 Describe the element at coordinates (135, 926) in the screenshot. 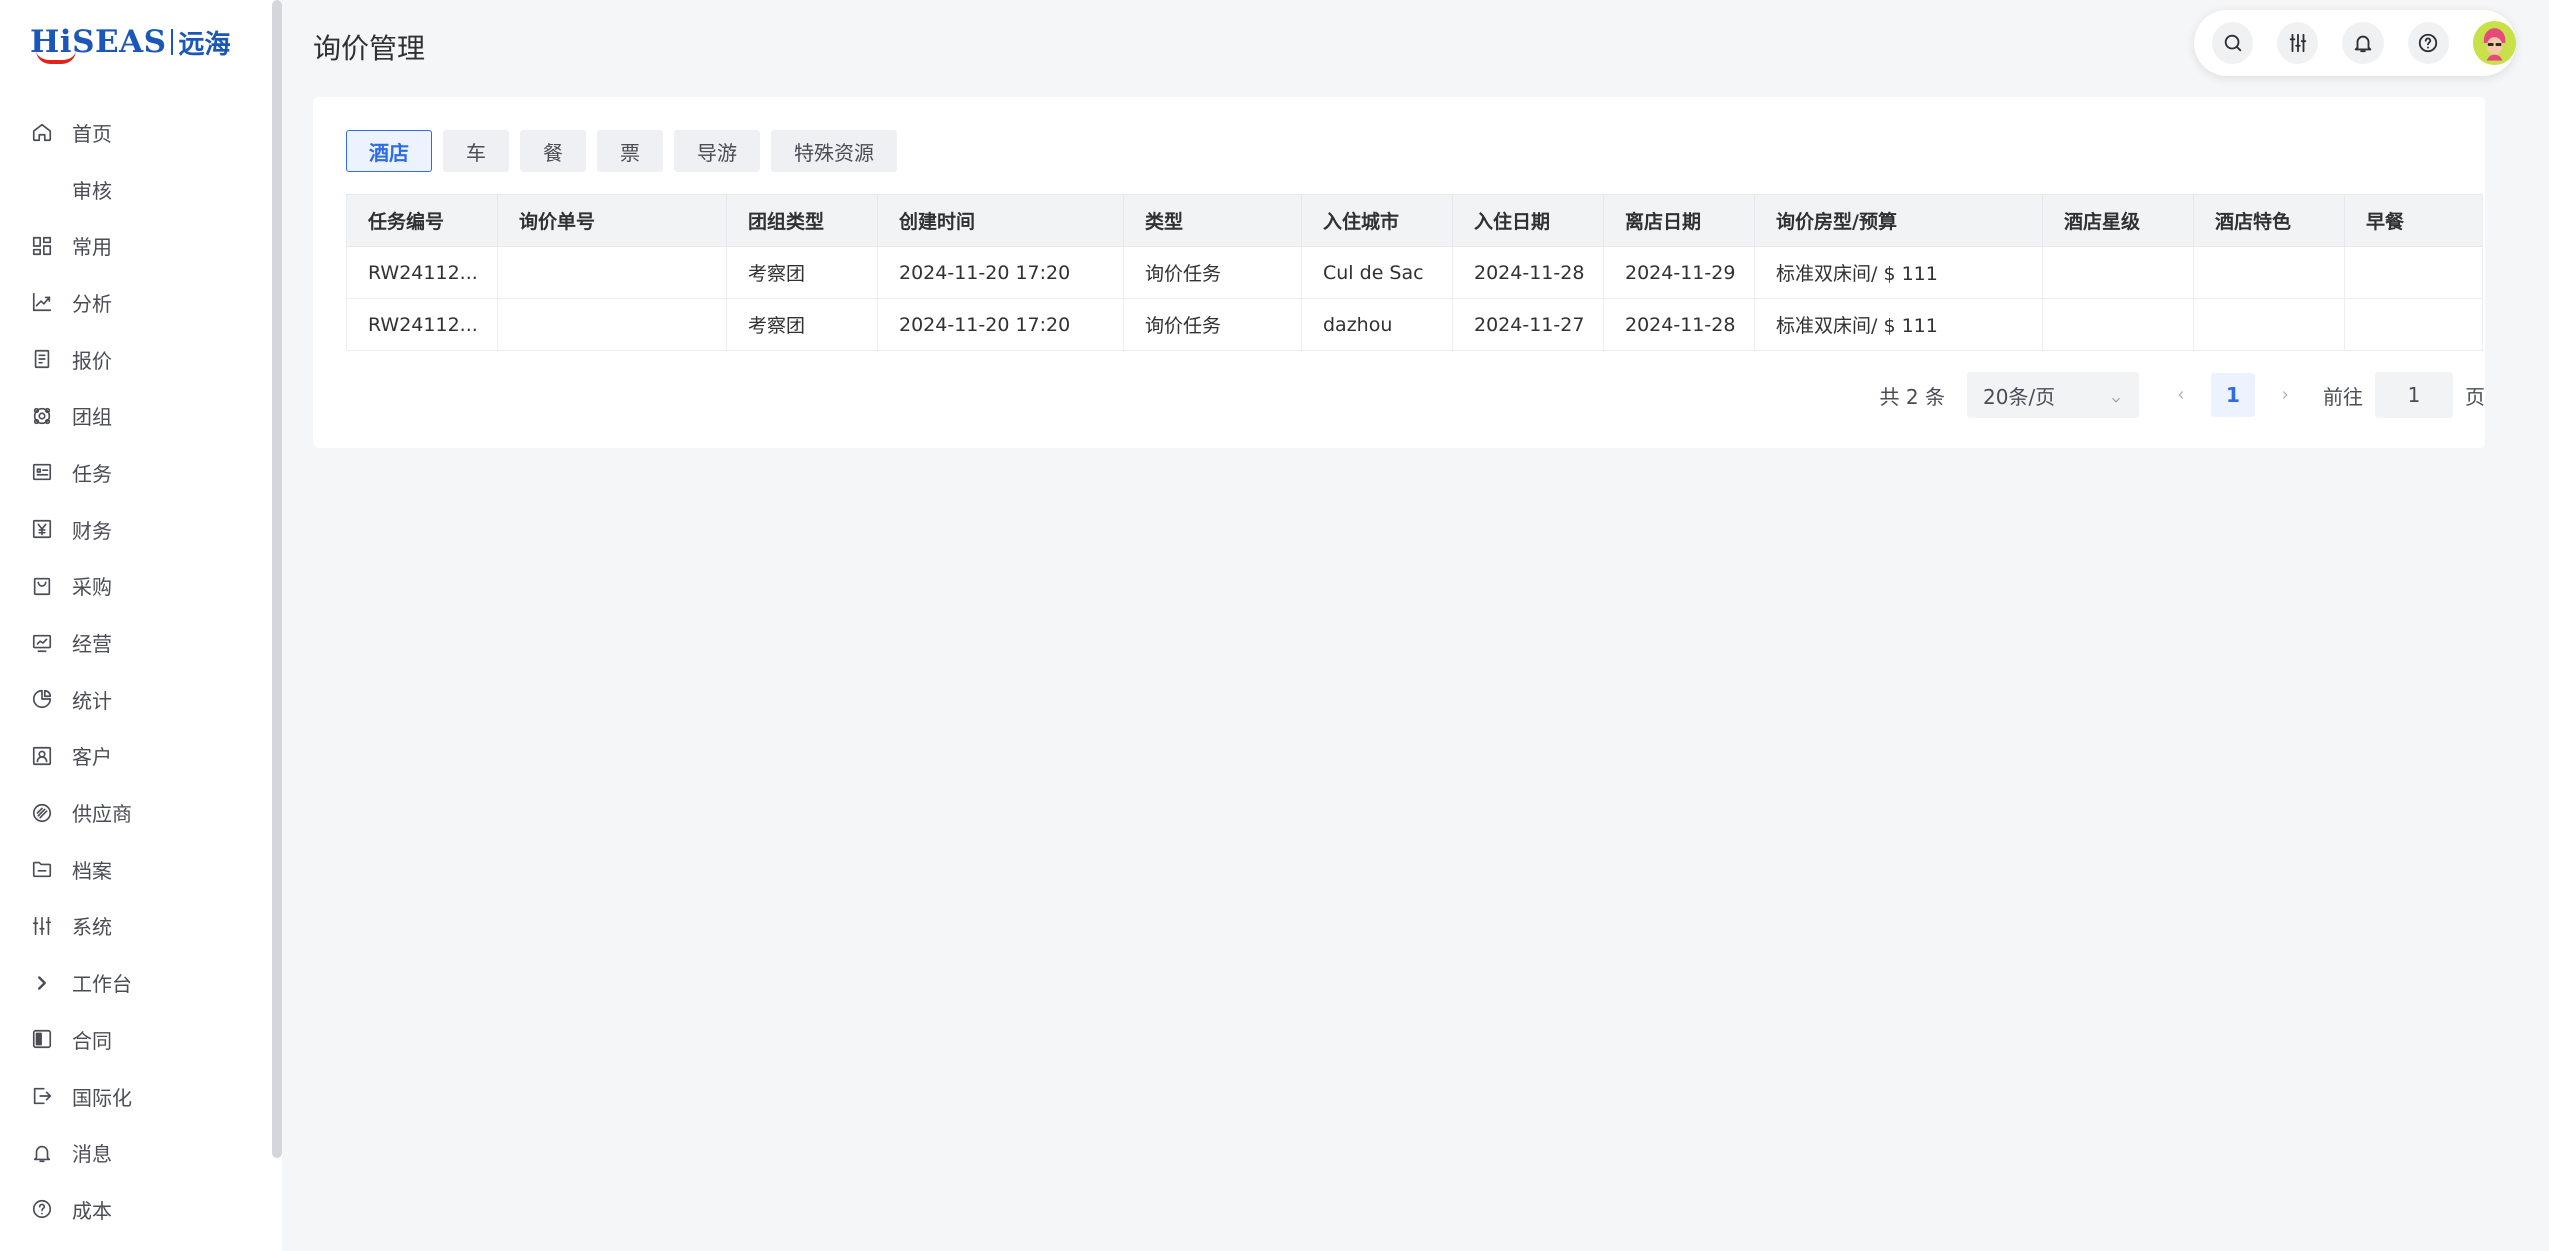

I see `sidebar-item-system: 系统` at that location.